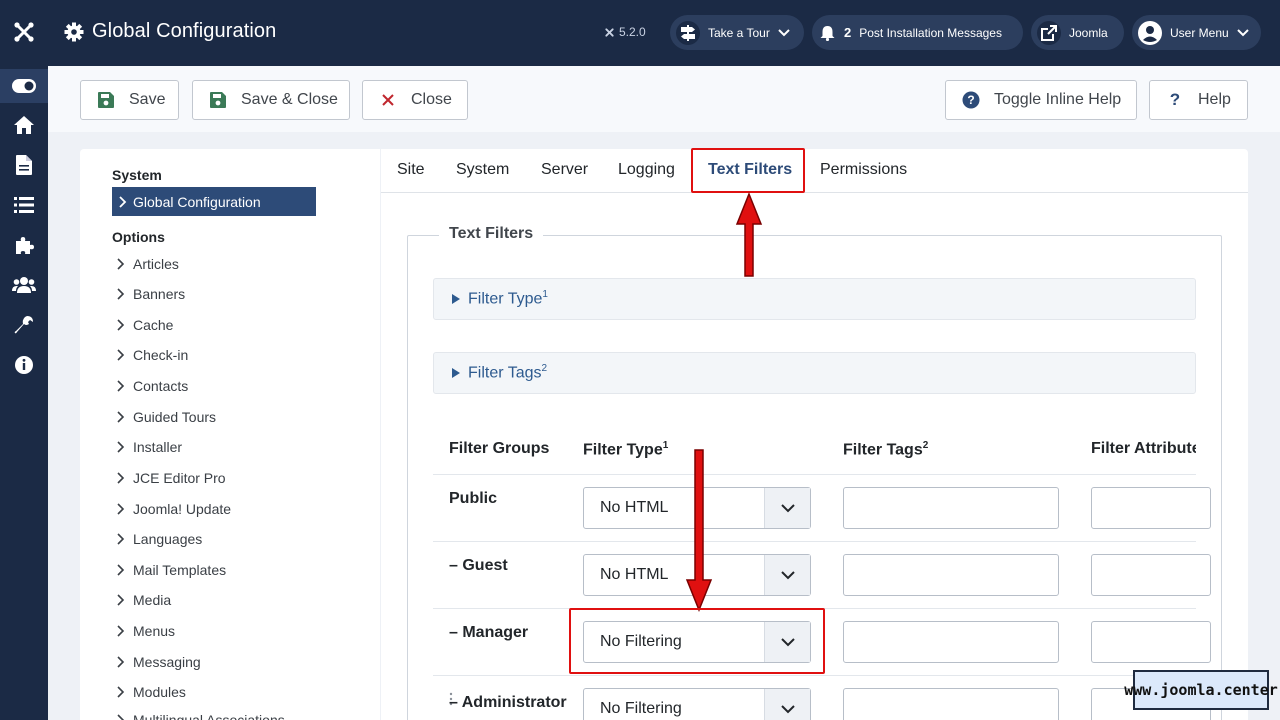 This screenshot has width=1280, height=720. Describe the element at coordinates (508, 298) in the screenshot. I see `accordion-label: Filter Type1` at that location.